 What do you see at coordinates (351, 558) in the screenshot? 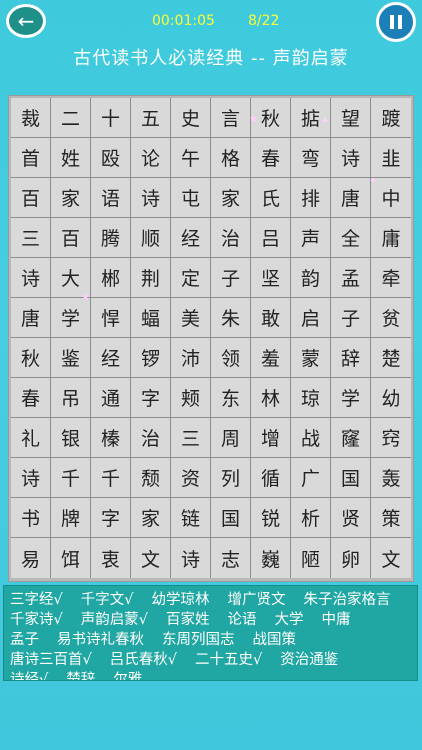
I see `grid-cell: 卵` at bounding box center [351, 558].